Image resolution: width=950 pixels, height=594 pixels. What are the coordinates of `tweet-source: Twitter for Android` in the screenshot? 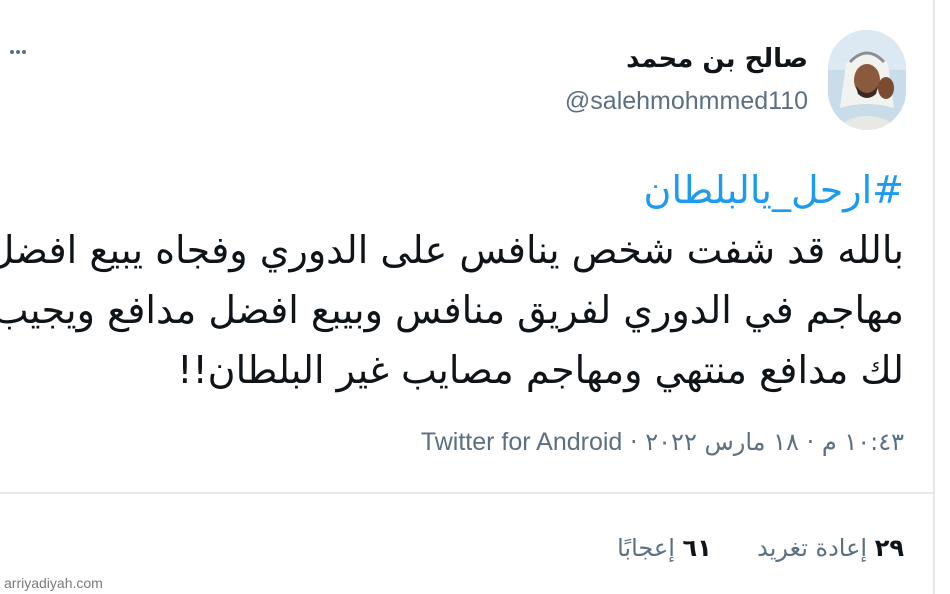 It's located at (521, 442).